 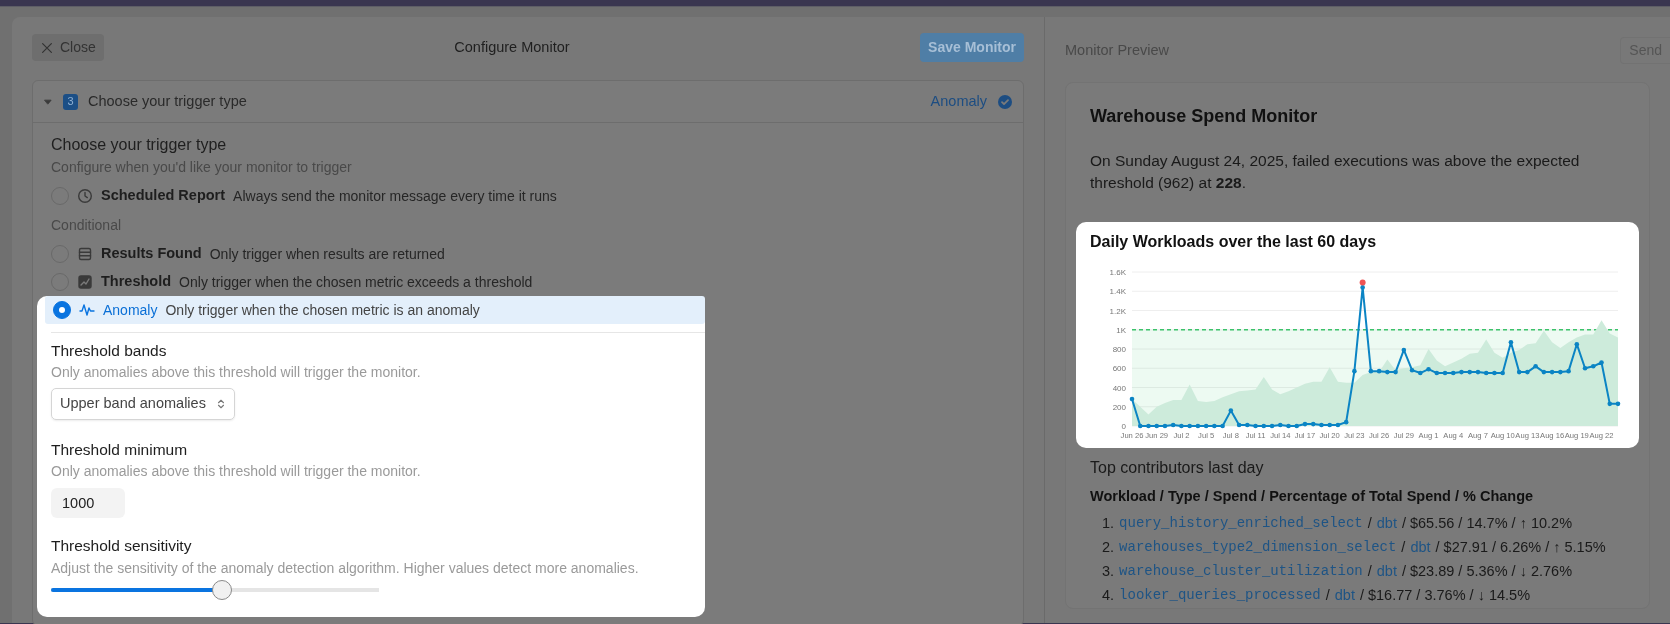 What do you see at coordinates (221, 589) in the screenshot?
I see `slider-thumb` at bounding box center [221, 589].